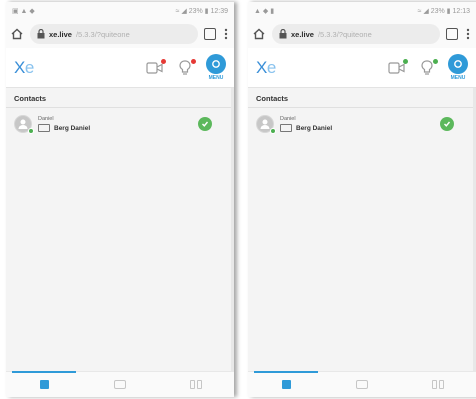 The width and height of the screenshot is (476, 399). I want to click on scrollbar-track, so click(232, 229).